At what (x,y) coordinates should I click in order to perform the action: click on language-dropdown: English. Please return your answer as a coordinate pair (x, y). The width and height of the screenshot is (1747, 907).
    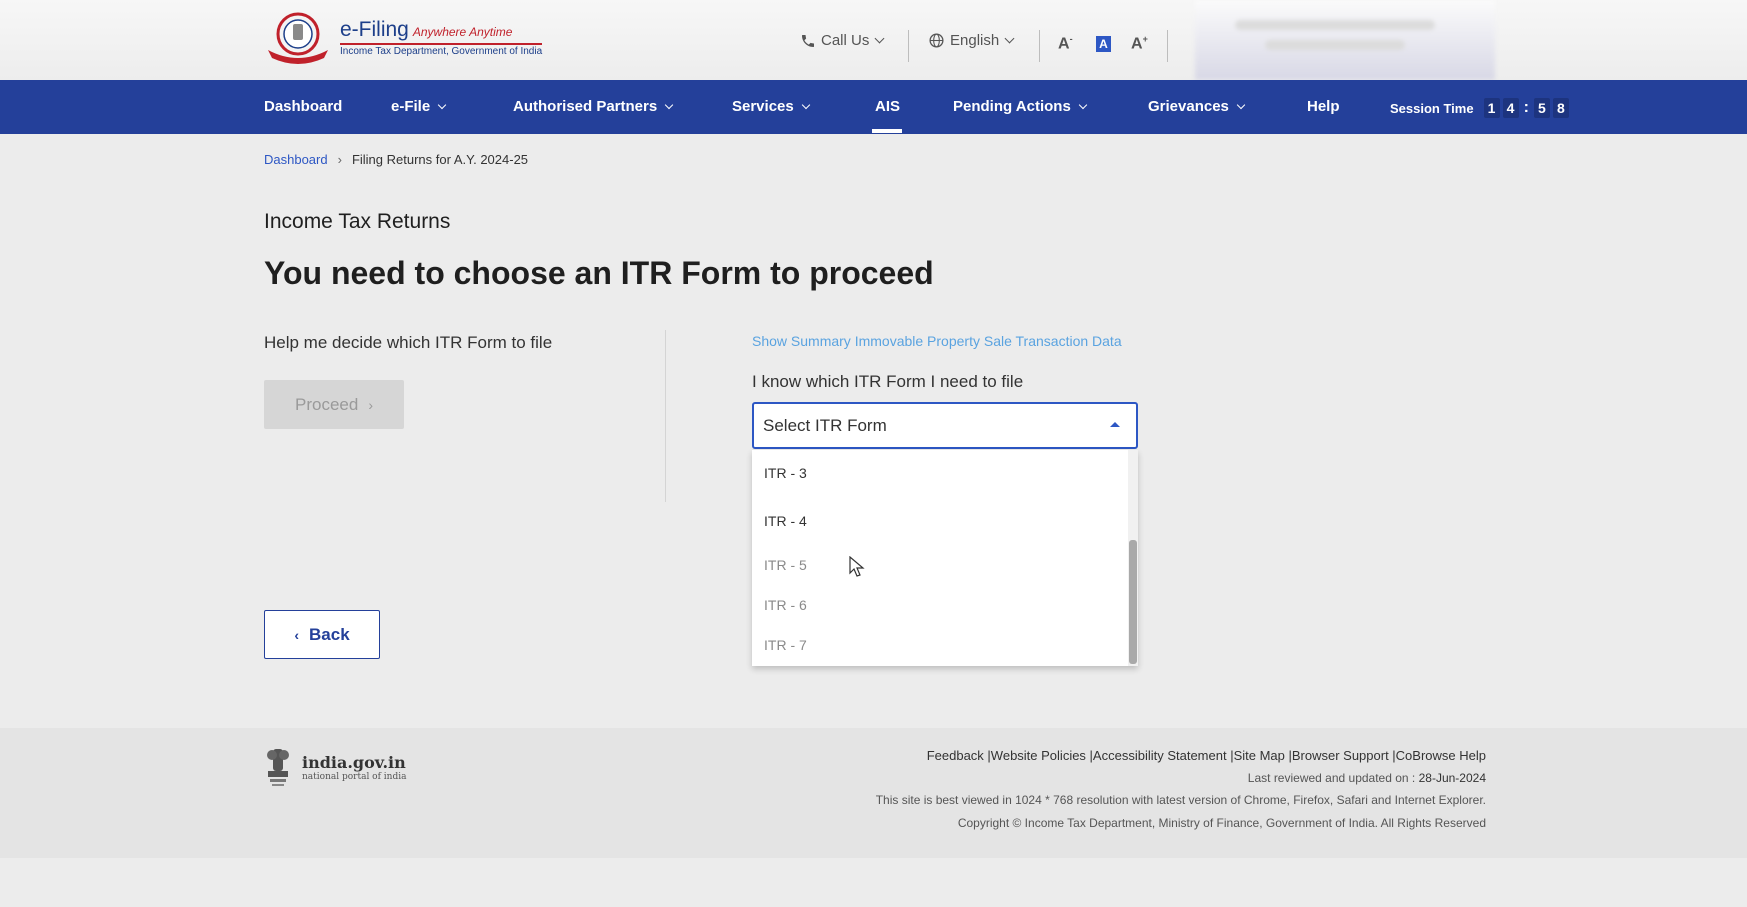
    Looking at the image, I should click on (971, 40).